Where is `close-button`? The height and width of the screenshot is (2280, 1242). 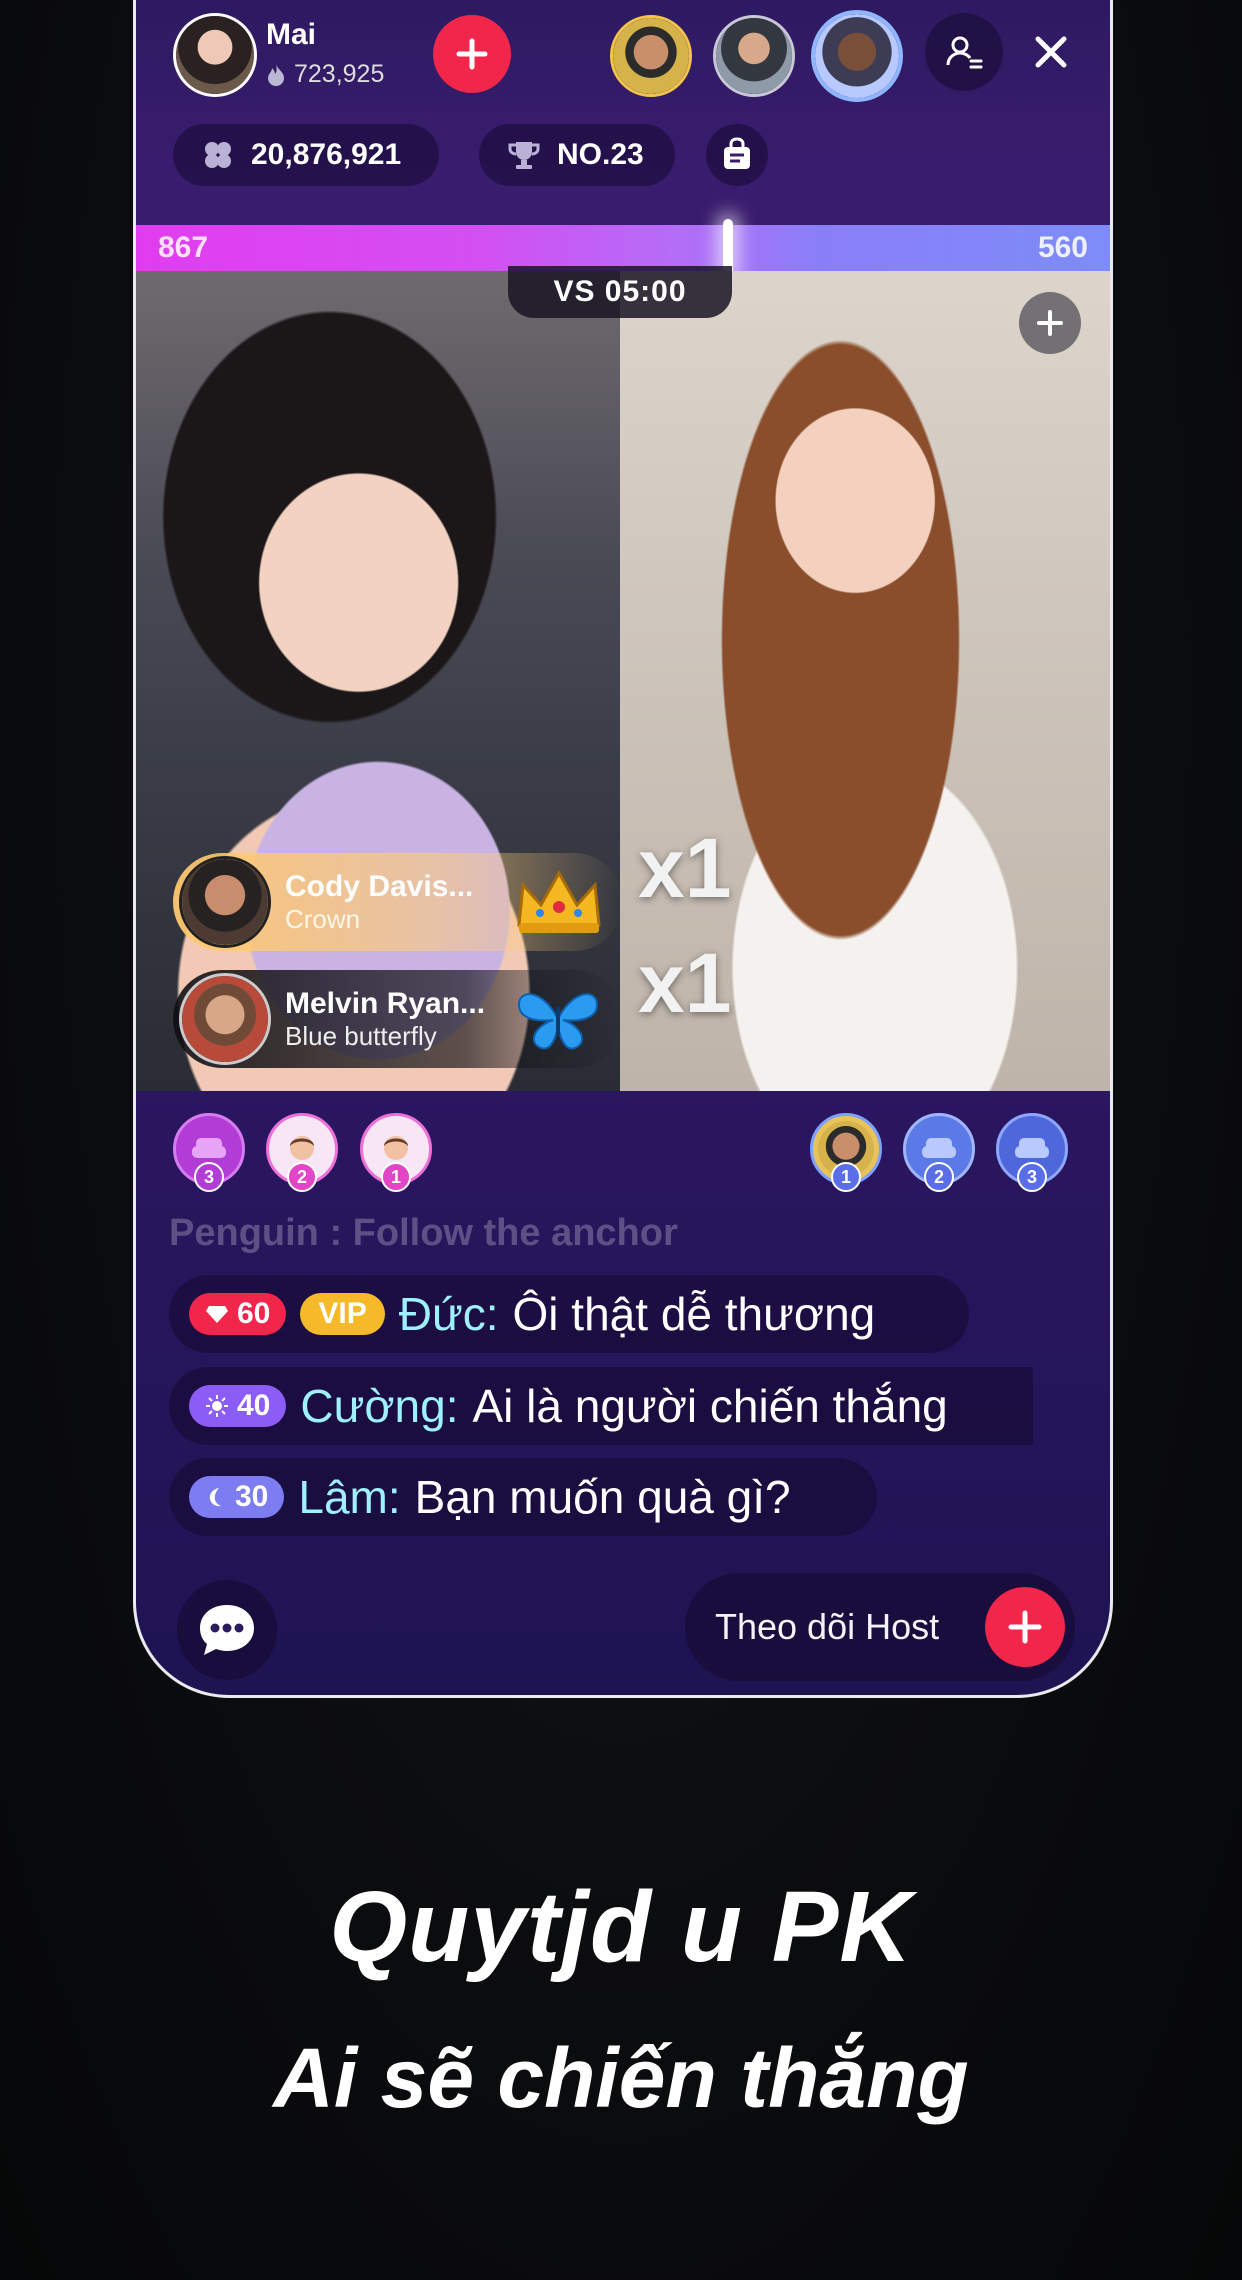
close-button is located at coordinates (1051, 52).